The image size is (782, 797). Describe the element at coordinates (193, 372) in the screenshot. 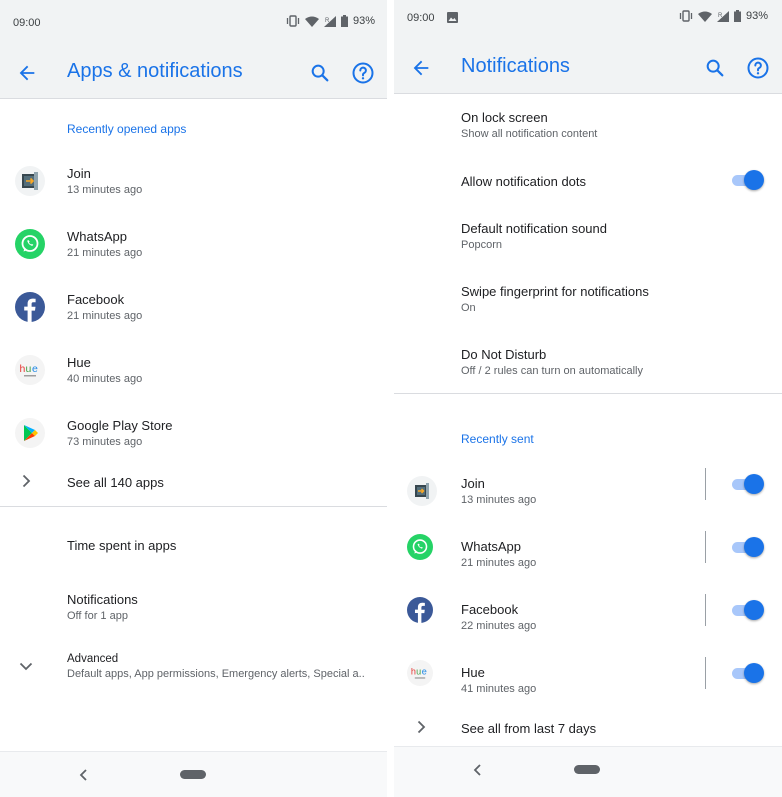

I see `app-row-hue: hue Hue 40 minutes ago` at that location.